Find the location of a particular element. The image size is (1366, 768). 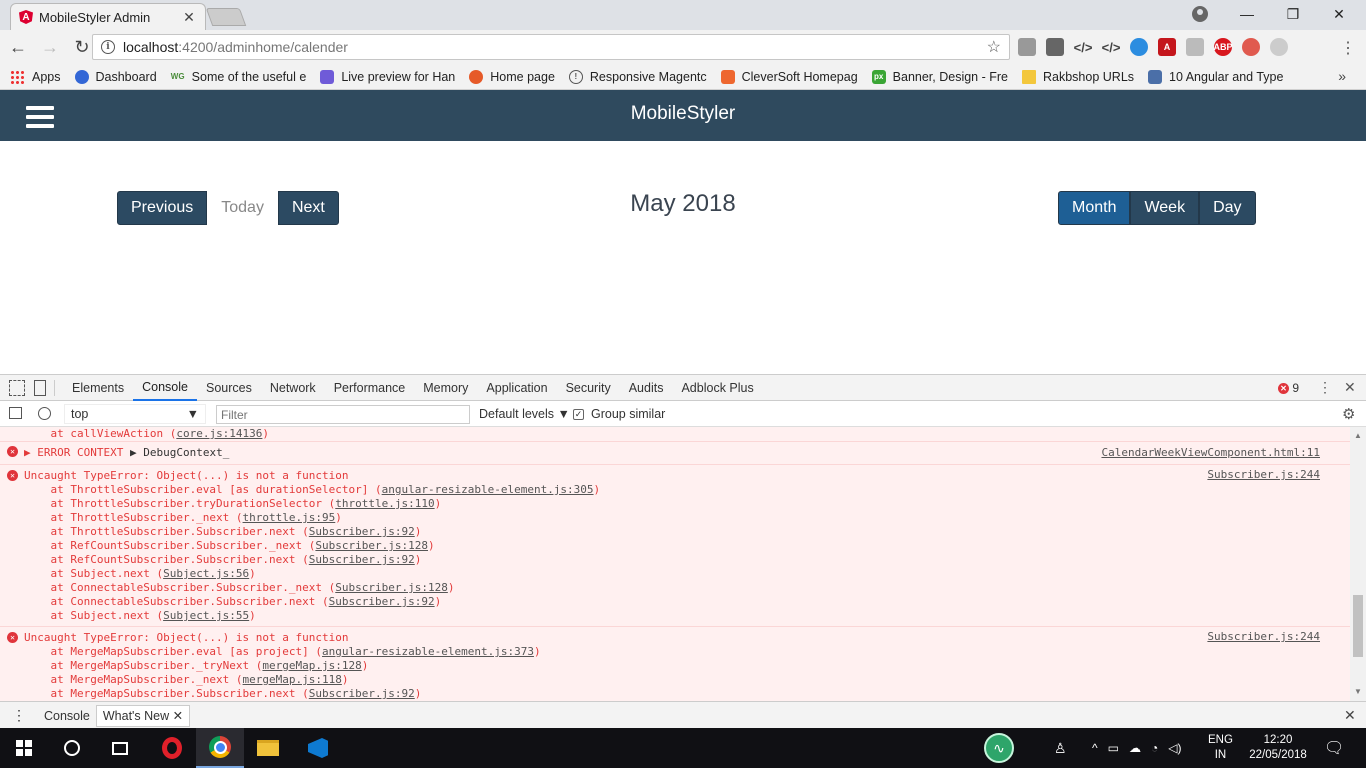

source-link: Subject.js:55 is located at coordinates (206, 615).